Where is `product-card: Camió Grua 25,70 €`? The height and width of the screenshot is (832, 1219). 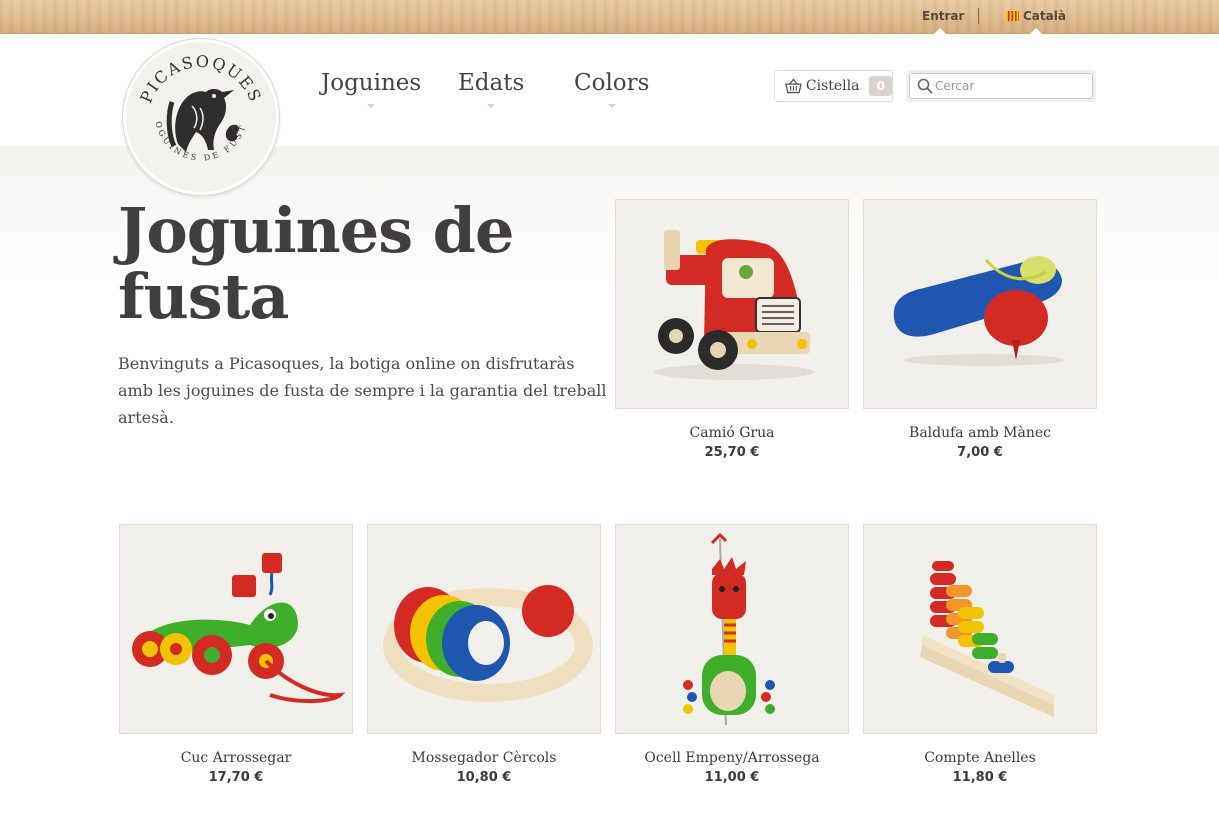 product-card: Camió Grua 25,70 € is located at coordinates (732, 329).